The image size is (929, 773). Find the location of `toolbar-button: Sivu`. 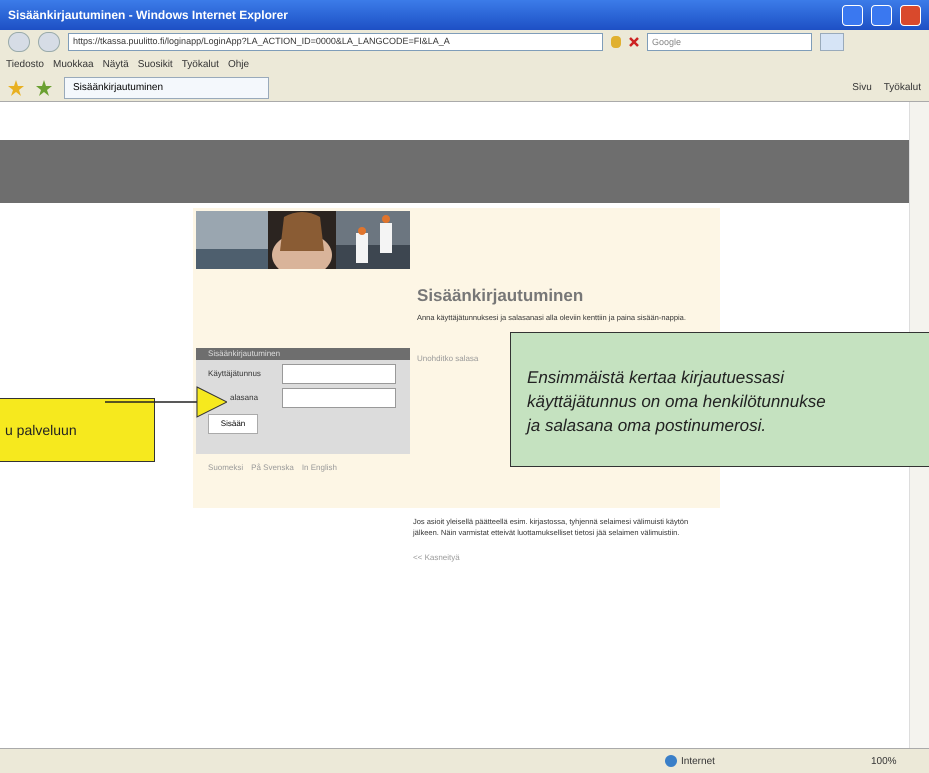

toolbar-button: Sivu is located at coordinates (862, 87).